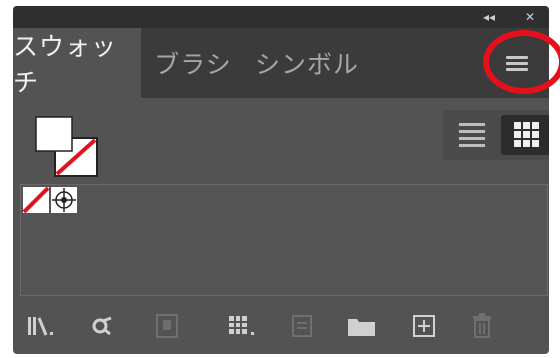 The width and height of the screenshot is (560, 358). Describe the element at coordinates (489, 17) in the screenshot. I see `collapse-icon: ◂◂` at that location.